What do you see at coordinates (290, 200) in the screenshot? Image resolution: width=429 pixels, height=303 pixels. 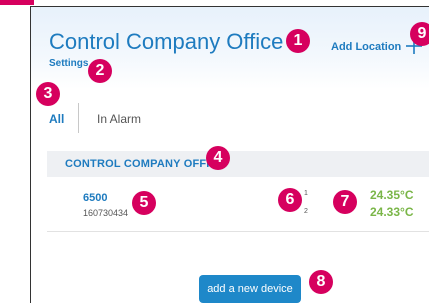 I see `callout-badge: 6` at bounding box center [290, 200].